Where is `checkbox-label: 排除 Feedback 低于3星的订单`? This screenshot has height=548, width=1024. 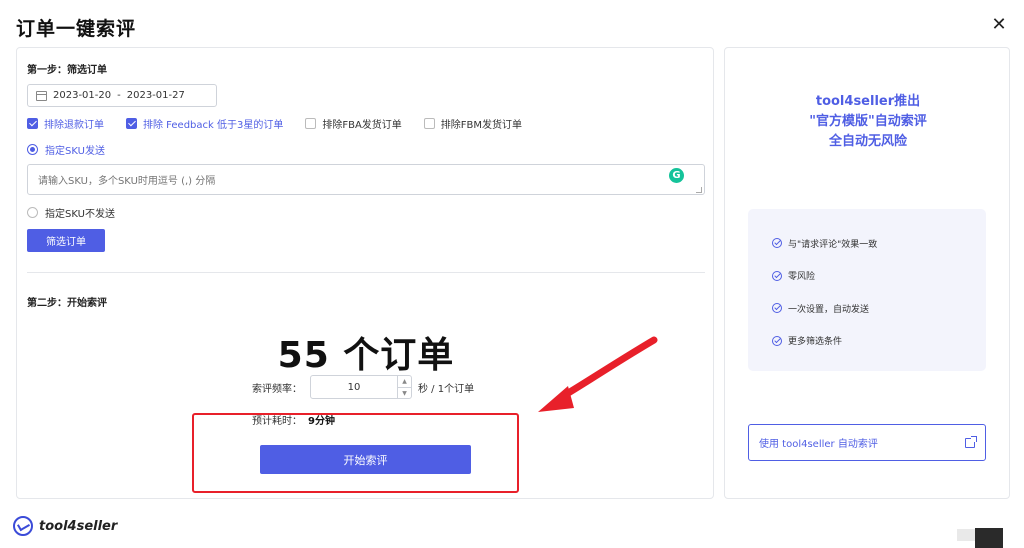 checkbox-label: 排除 Feedback 低于3星的订单 is located at coordinates (213, 125).